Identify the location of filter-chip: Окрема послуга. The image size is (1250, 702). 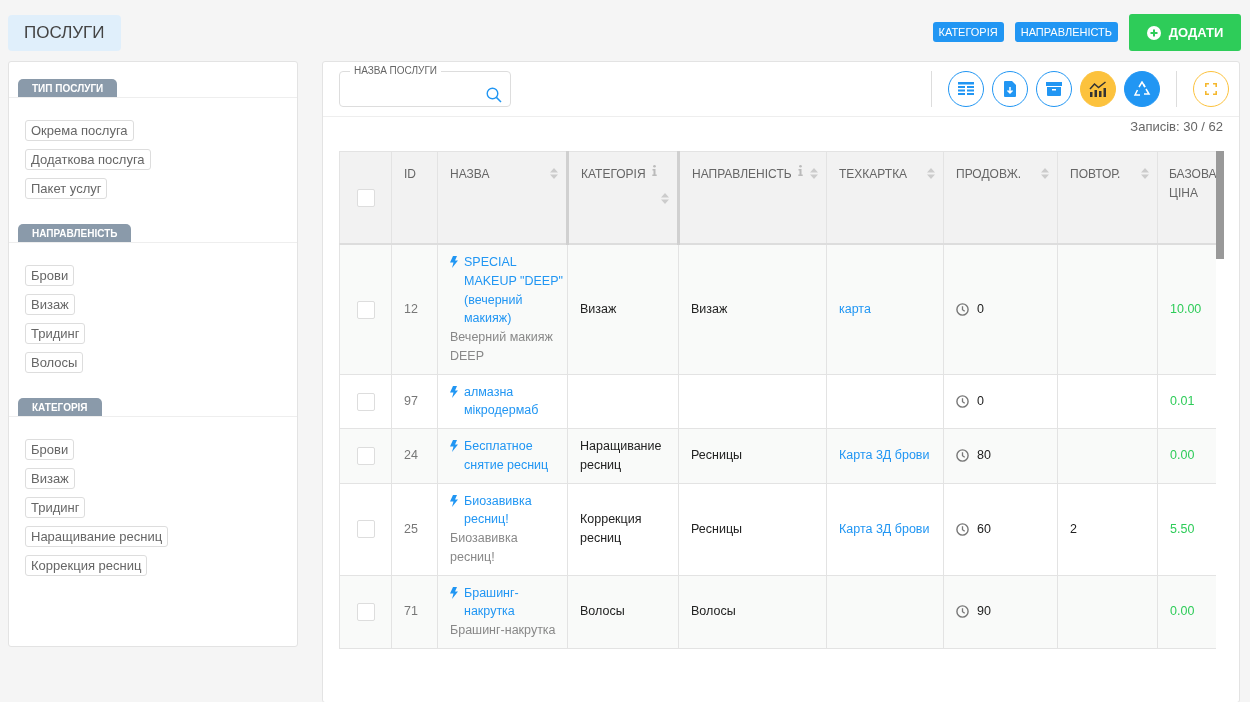
(79, 130).